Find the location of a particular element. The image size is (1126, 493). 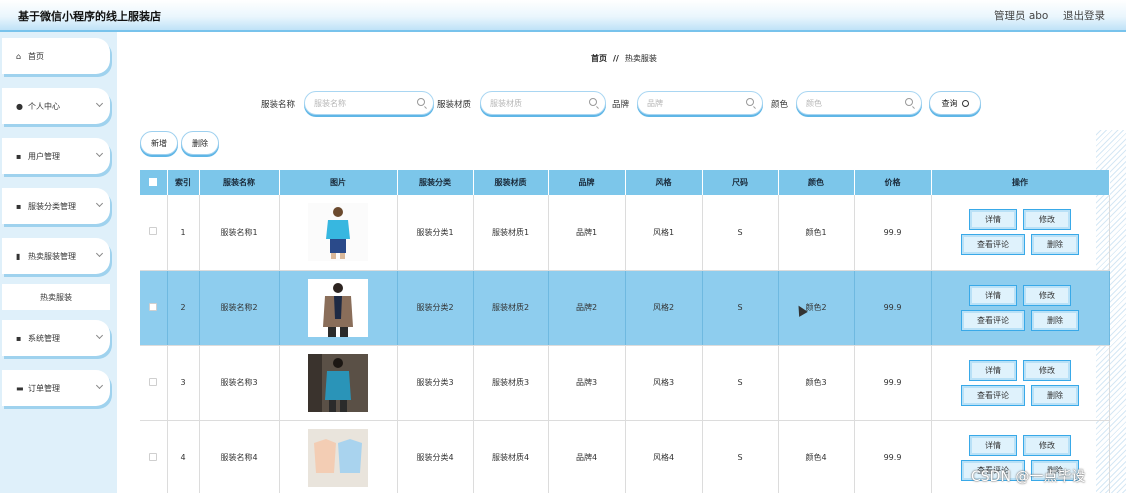

header-select-all is located at coordinates (154, 182).